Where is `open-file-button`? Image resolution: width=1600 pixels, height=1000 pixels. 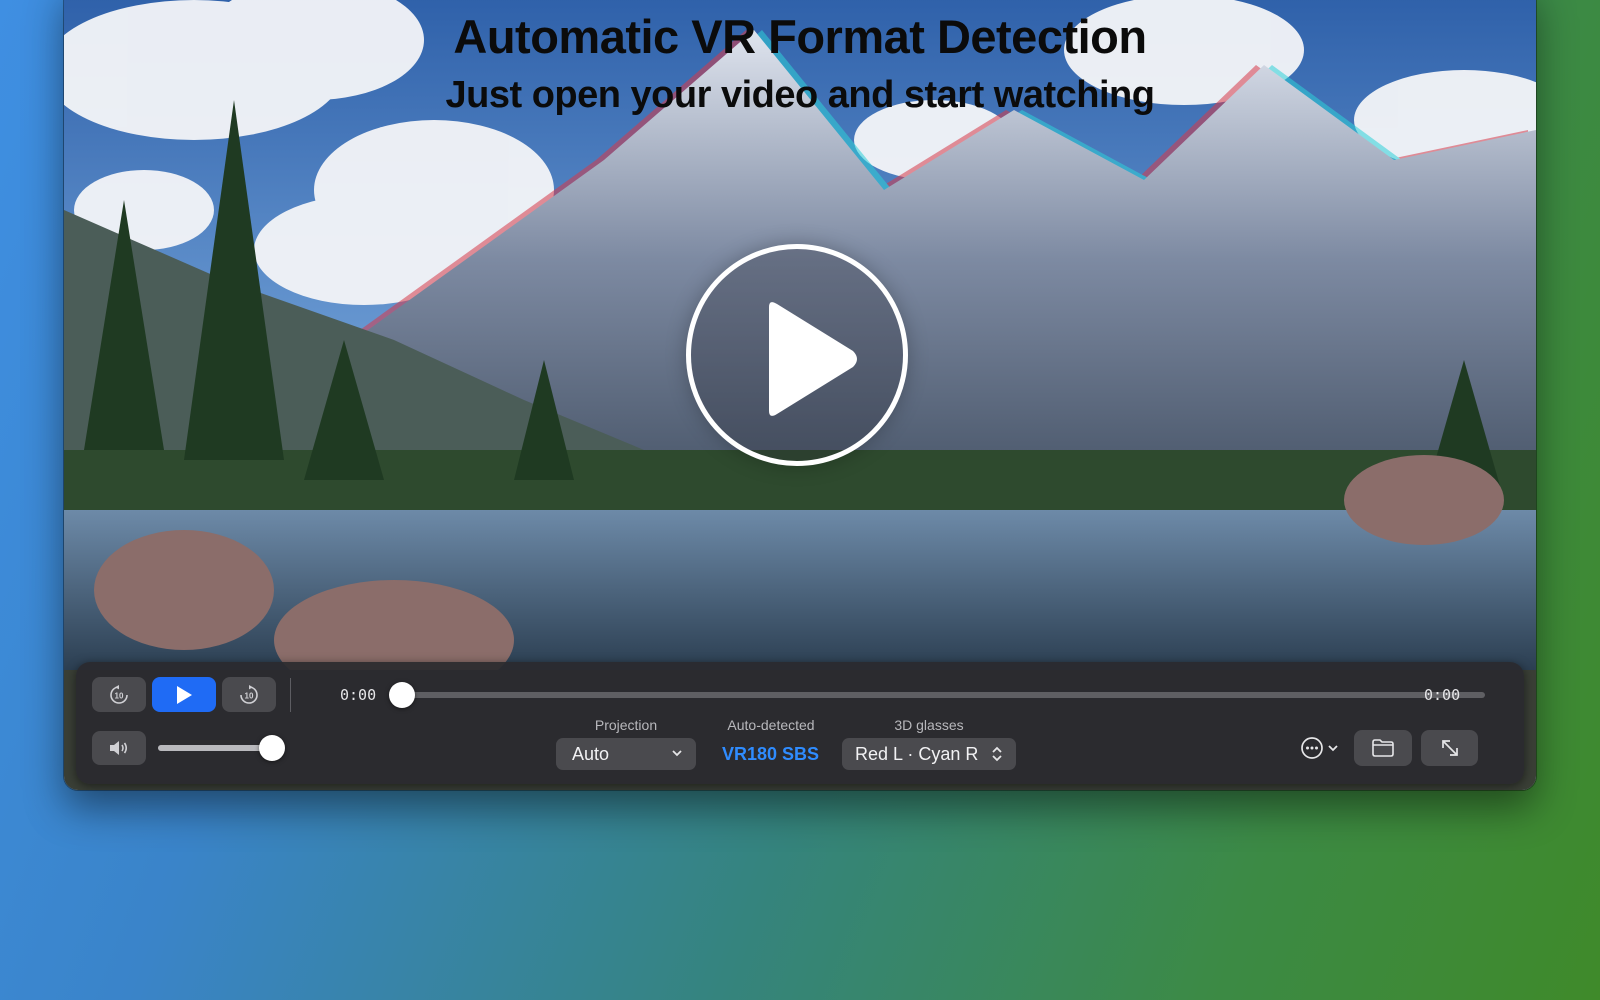
open-file-button is located at coordinates (1383, 748).